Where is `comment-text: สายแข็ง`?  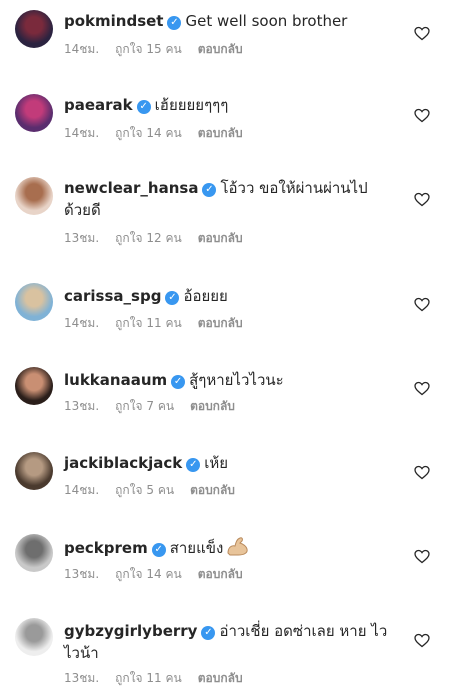
comment-text: สายแข็ง is located at coordinates (196, 548).